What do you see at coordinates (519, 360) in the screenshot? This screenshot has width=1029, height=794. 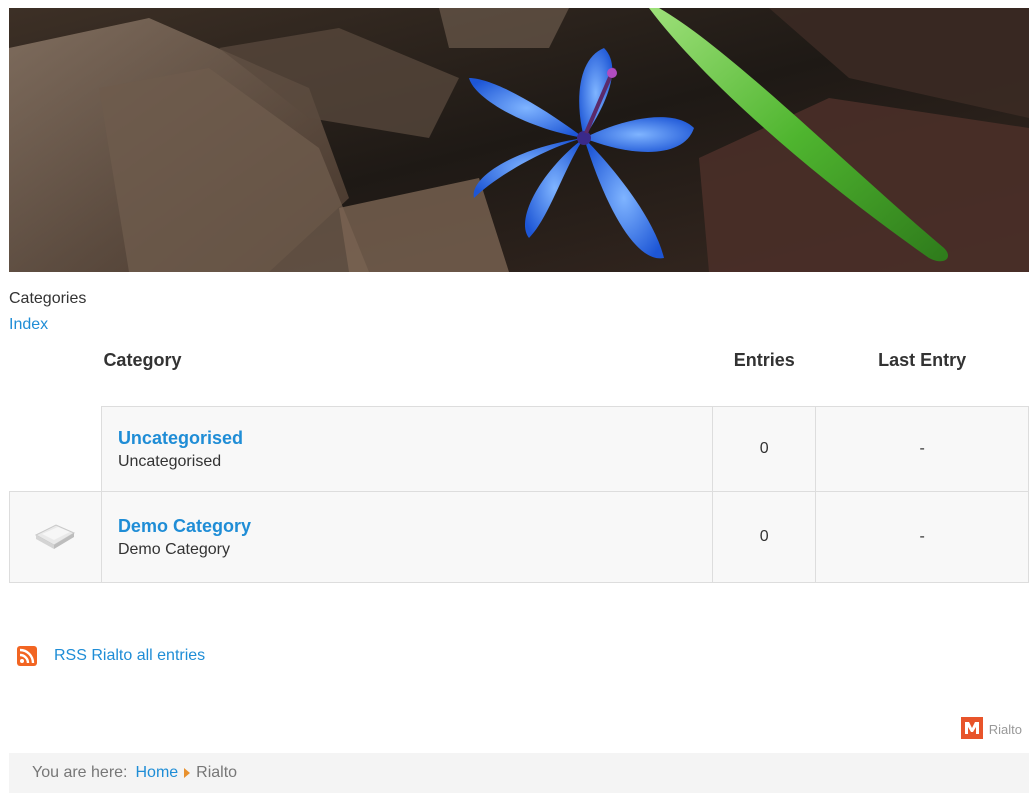 I see `table-header-row: Category Entries Last Entry` at bounding box center [519, 360].